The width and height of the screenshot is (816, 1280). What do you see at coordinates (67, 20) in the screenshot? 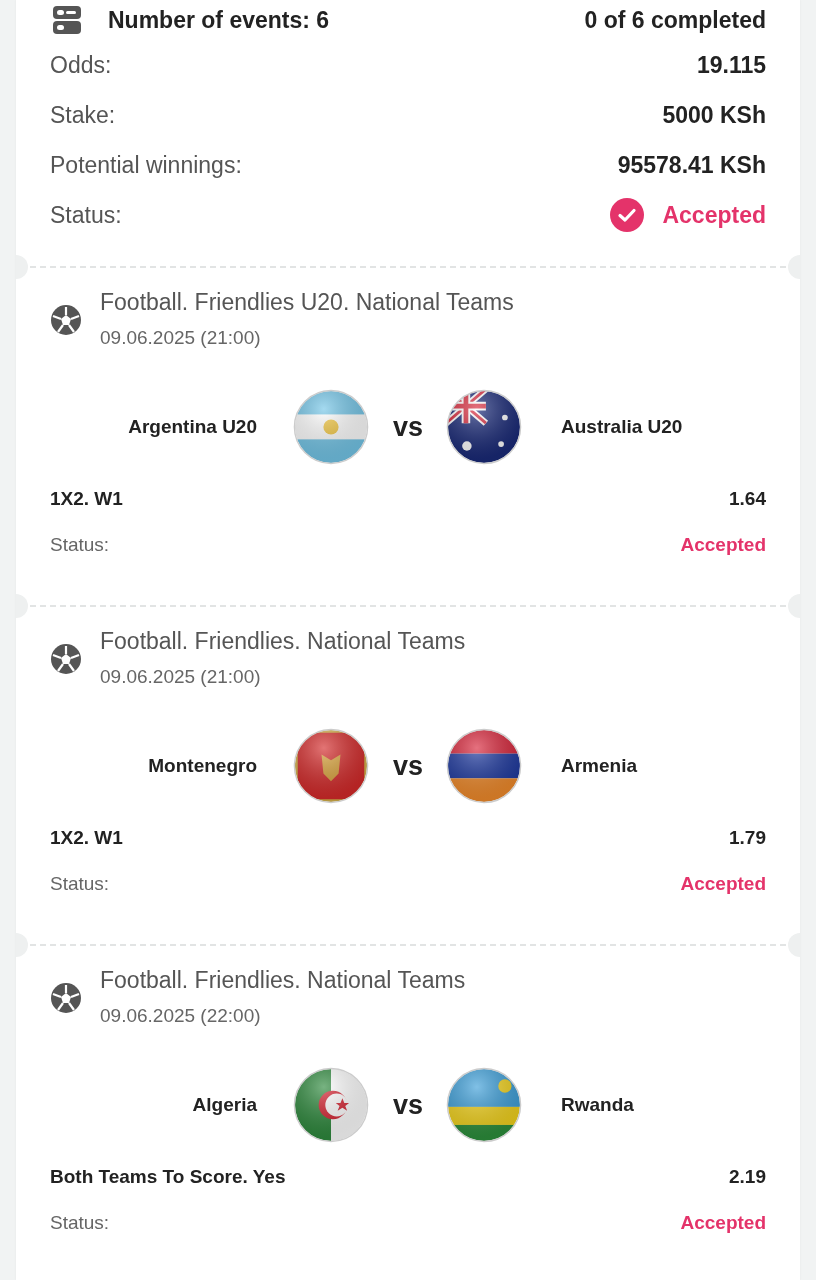
I see `stack-icon` at bounding box center [67, 20].